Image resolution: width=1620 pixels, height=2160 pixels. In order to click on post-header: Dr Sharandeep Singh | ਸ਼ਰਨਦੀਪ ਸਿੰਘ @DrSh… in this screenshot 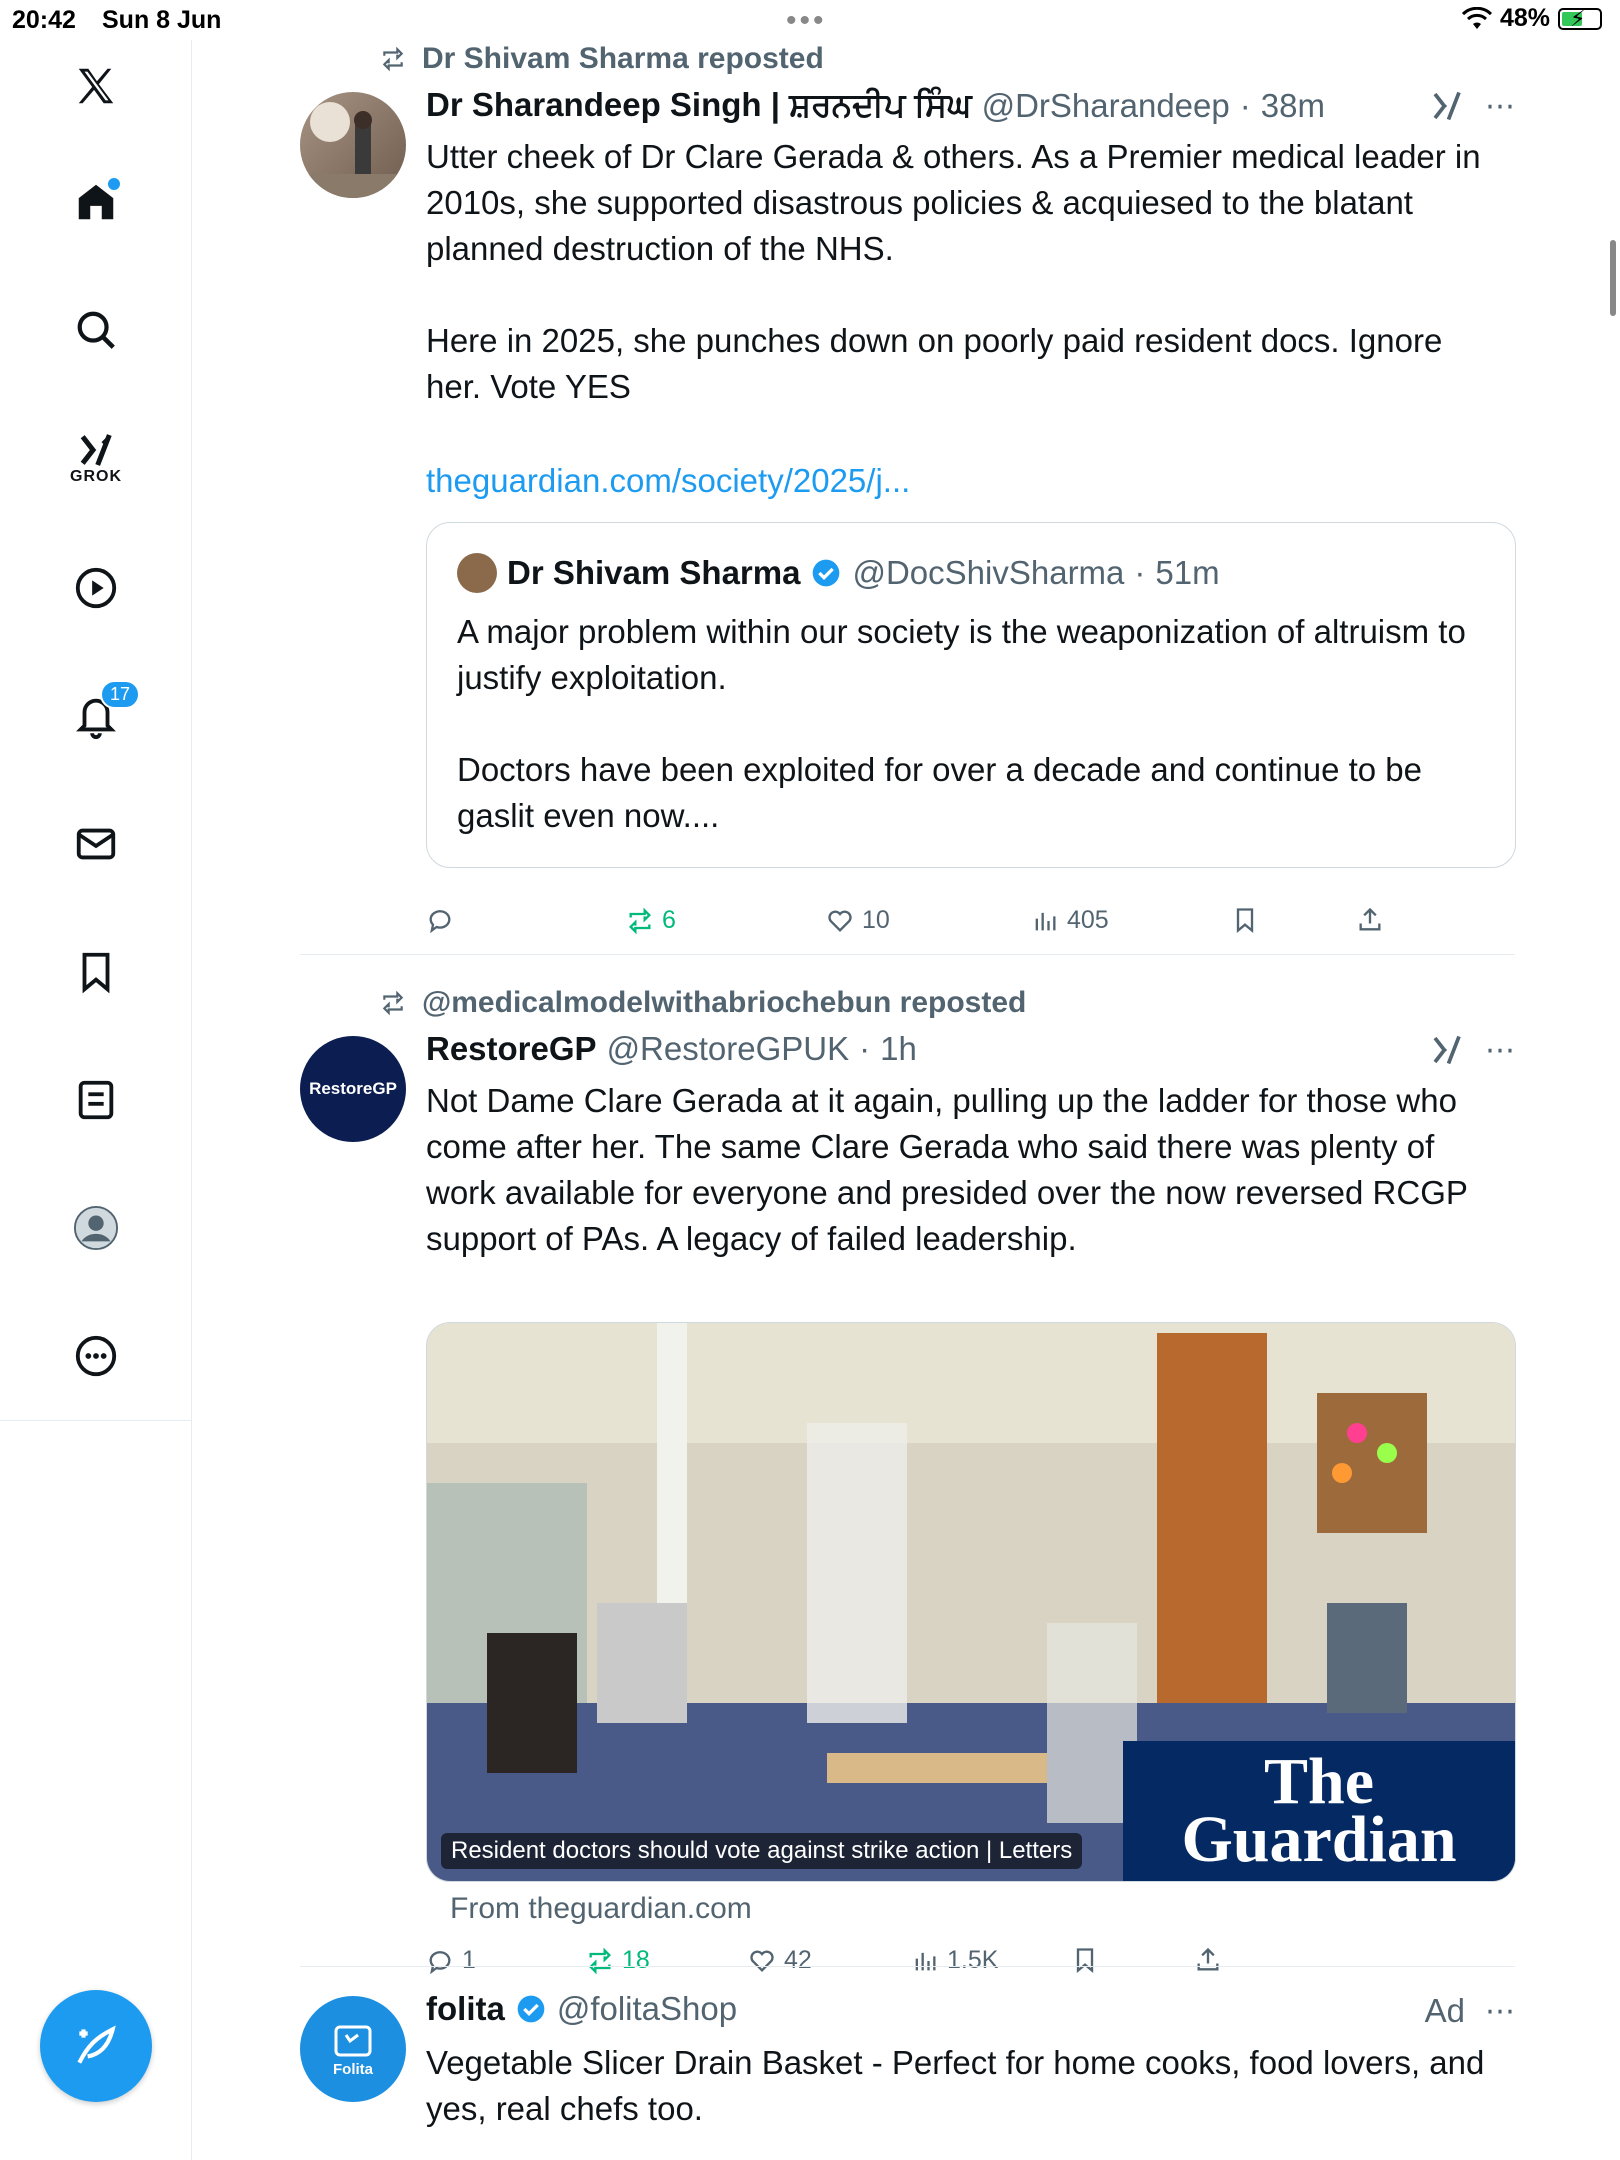, I will do `click(875, 105)`.